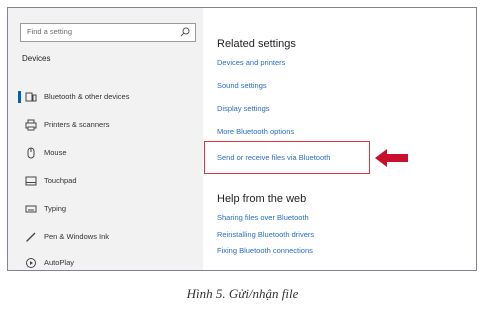 The width and height of the screenshot is (485, 314). I want to click on sidebar-item-mouse: Mouse, so click(105, 153).